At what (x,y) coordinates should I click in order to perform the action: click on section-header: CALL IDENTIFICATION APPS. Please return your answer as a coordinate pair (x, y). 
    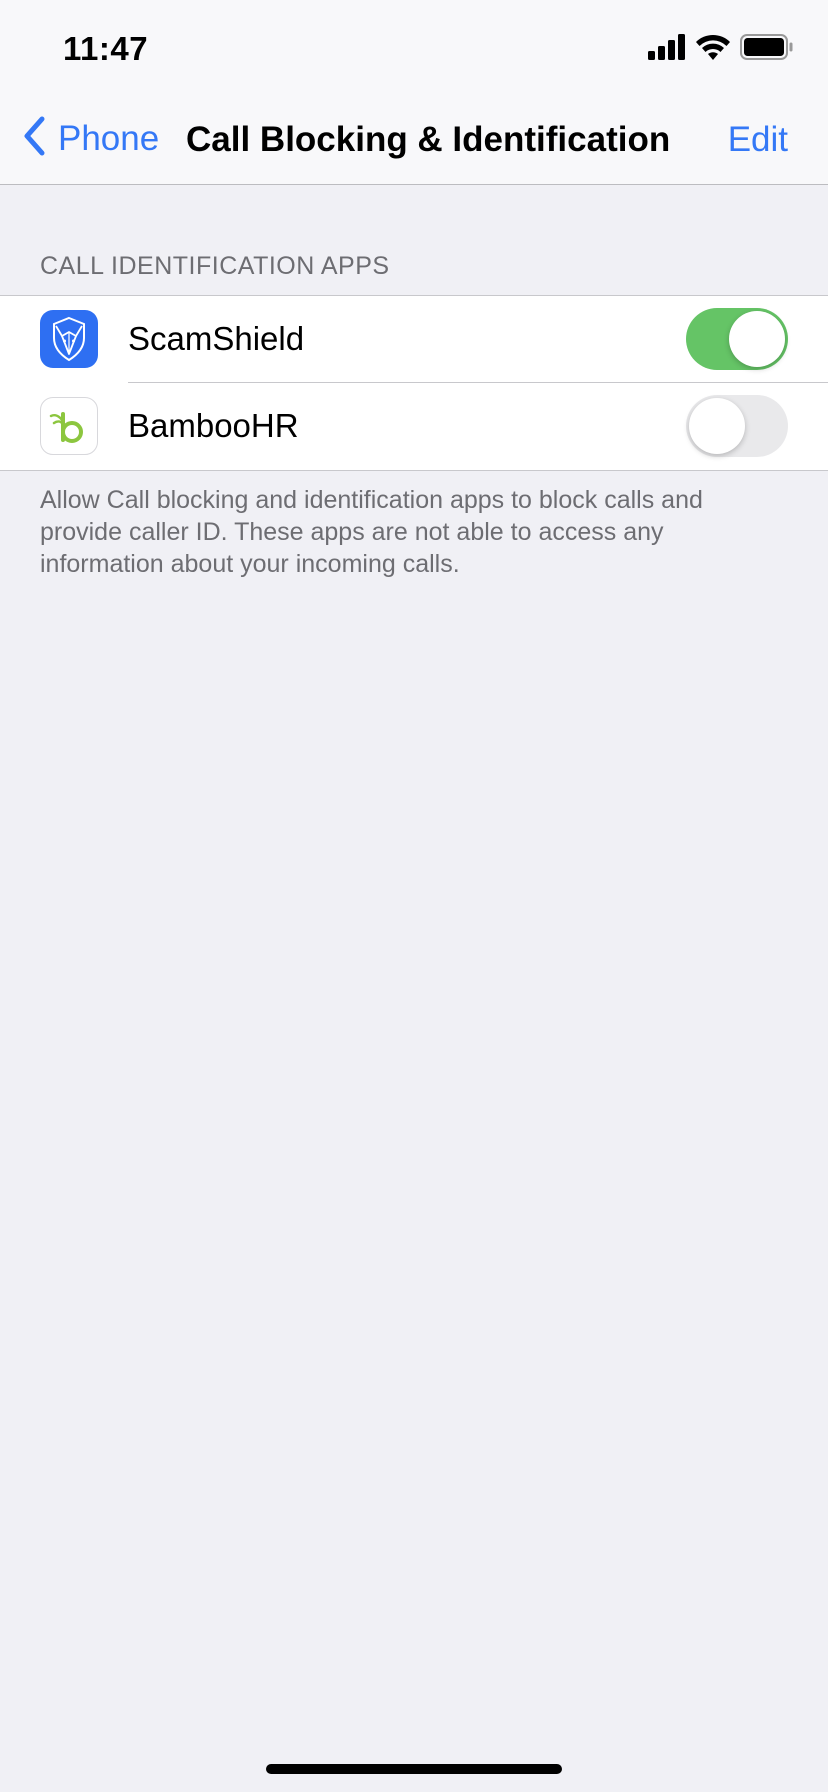
    Looking at the image, I should click on (215, 266).